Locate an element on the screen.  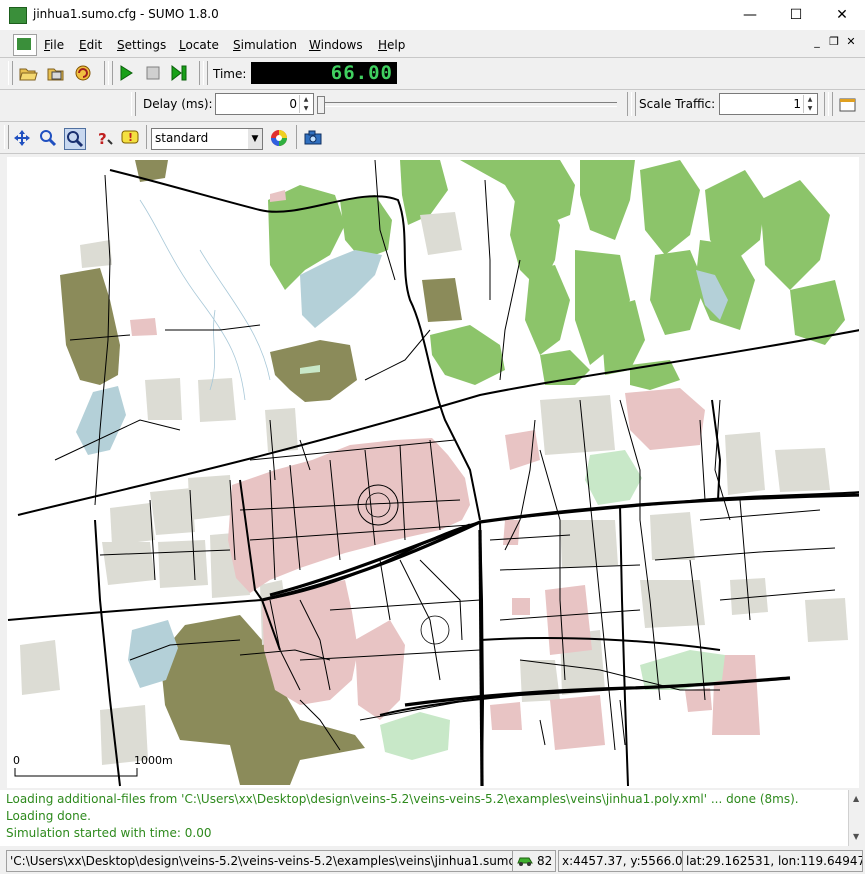
menu-simulation-label: Simulation is located at coordinates (265, 45).